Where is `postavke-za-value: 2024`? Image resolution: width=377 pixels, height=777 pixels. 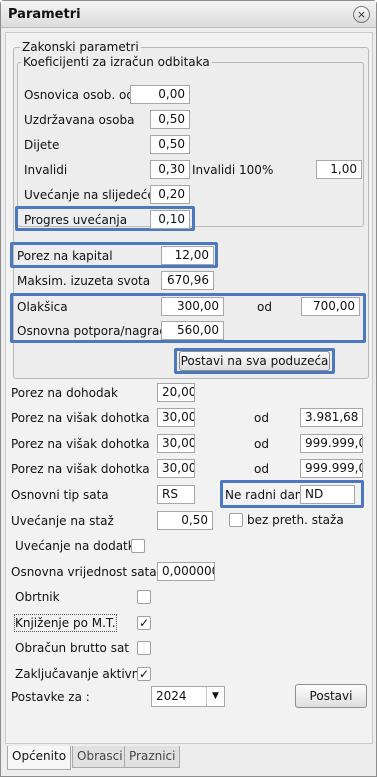 postavke-za-value: 2024 is located at coordinates (171, 696).